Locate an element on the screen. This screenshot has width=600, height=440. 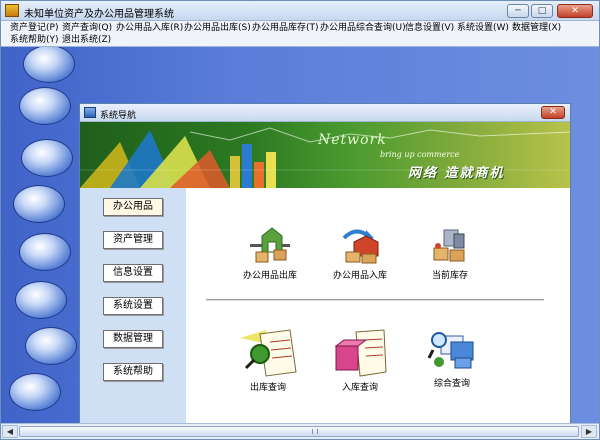
menu-asset-register: 资产登记(P) is located at coordinates (34, 28).